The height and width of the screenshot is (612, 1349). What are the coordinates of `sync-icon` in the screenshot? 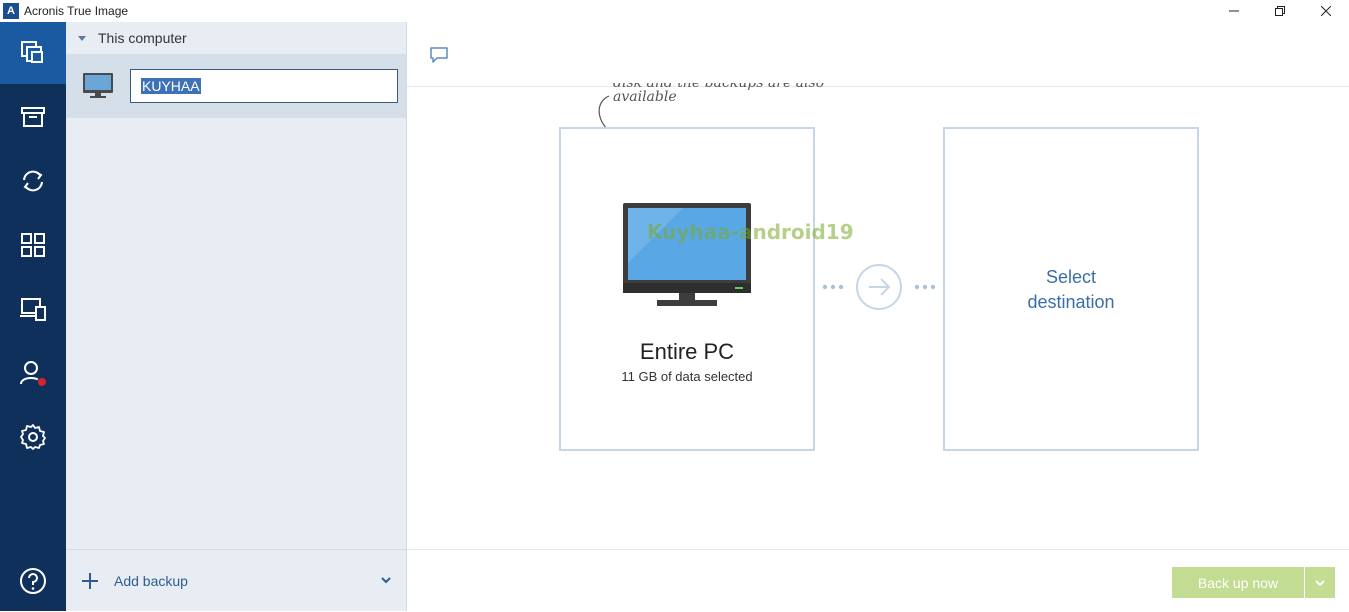 It's located at (33, 181).